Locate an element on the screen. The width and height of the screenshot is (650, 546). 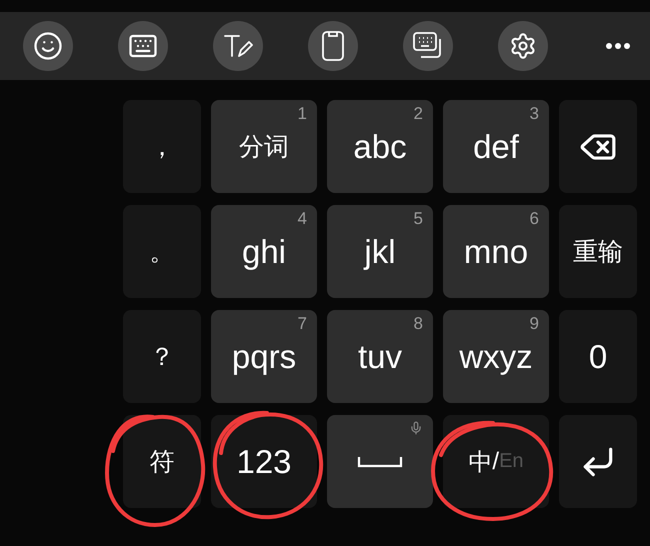
letter-key: ghi 4 is located at coordinates (264, 251).